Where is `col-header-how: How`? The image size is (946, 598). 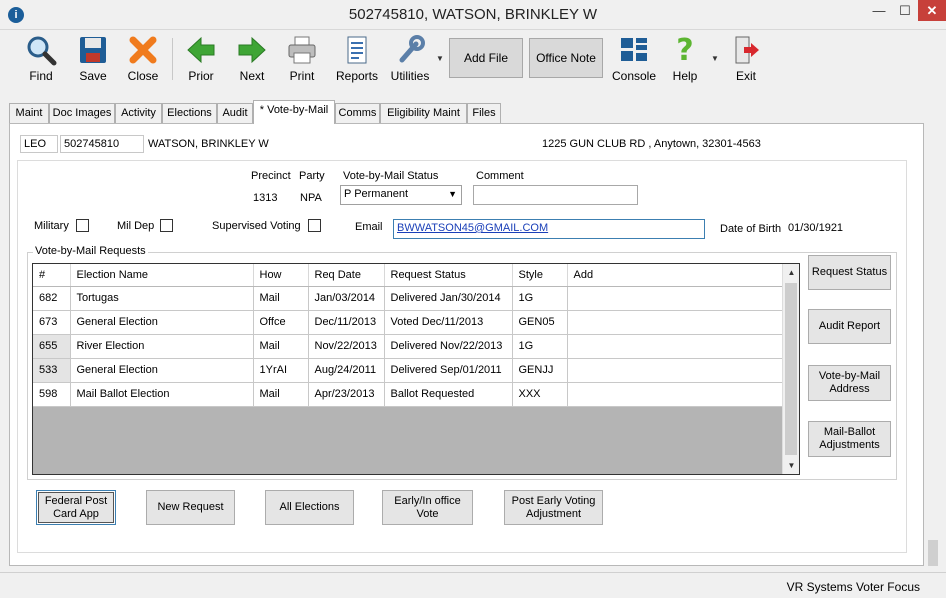
col-header-how: How is located at coordinates (281, 275).